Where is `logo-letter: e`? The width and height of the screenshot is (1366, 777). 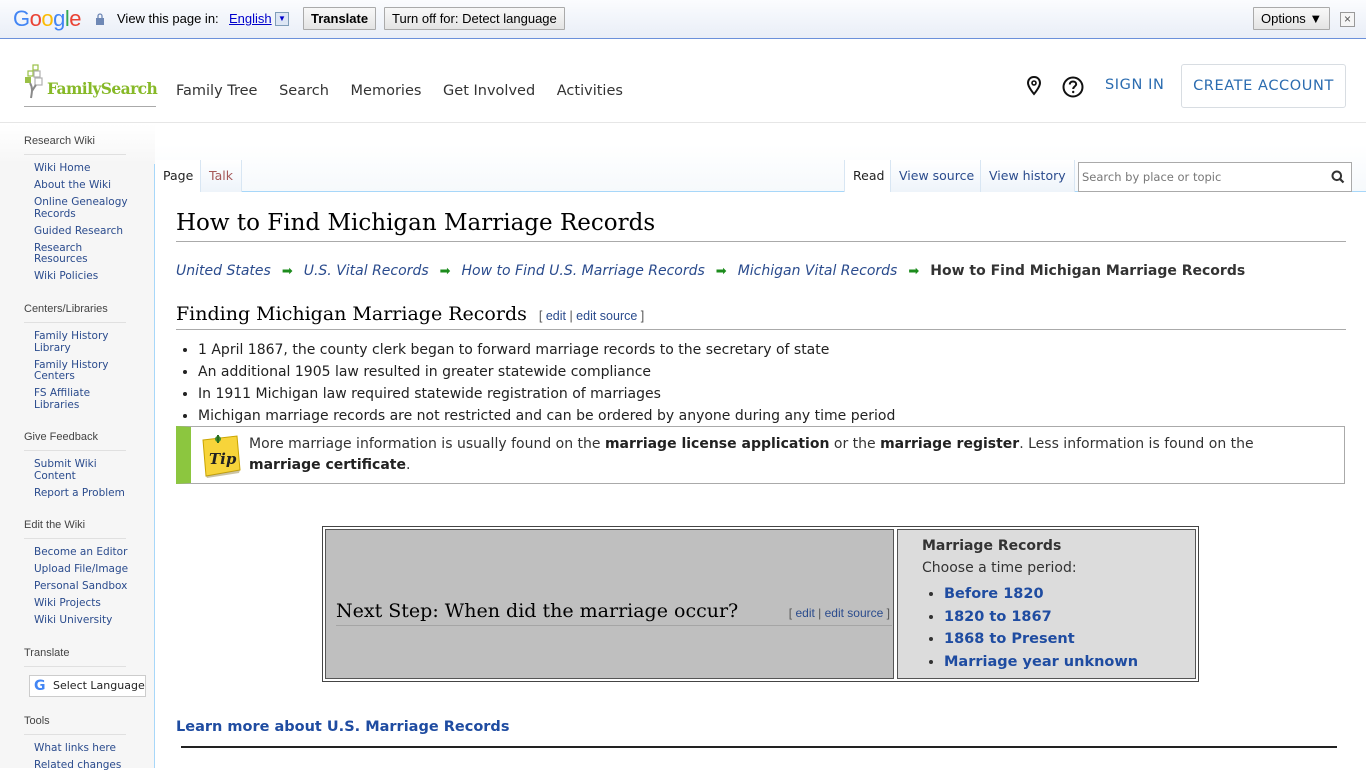 logo-letter: e is located at coordinates (75, 18).